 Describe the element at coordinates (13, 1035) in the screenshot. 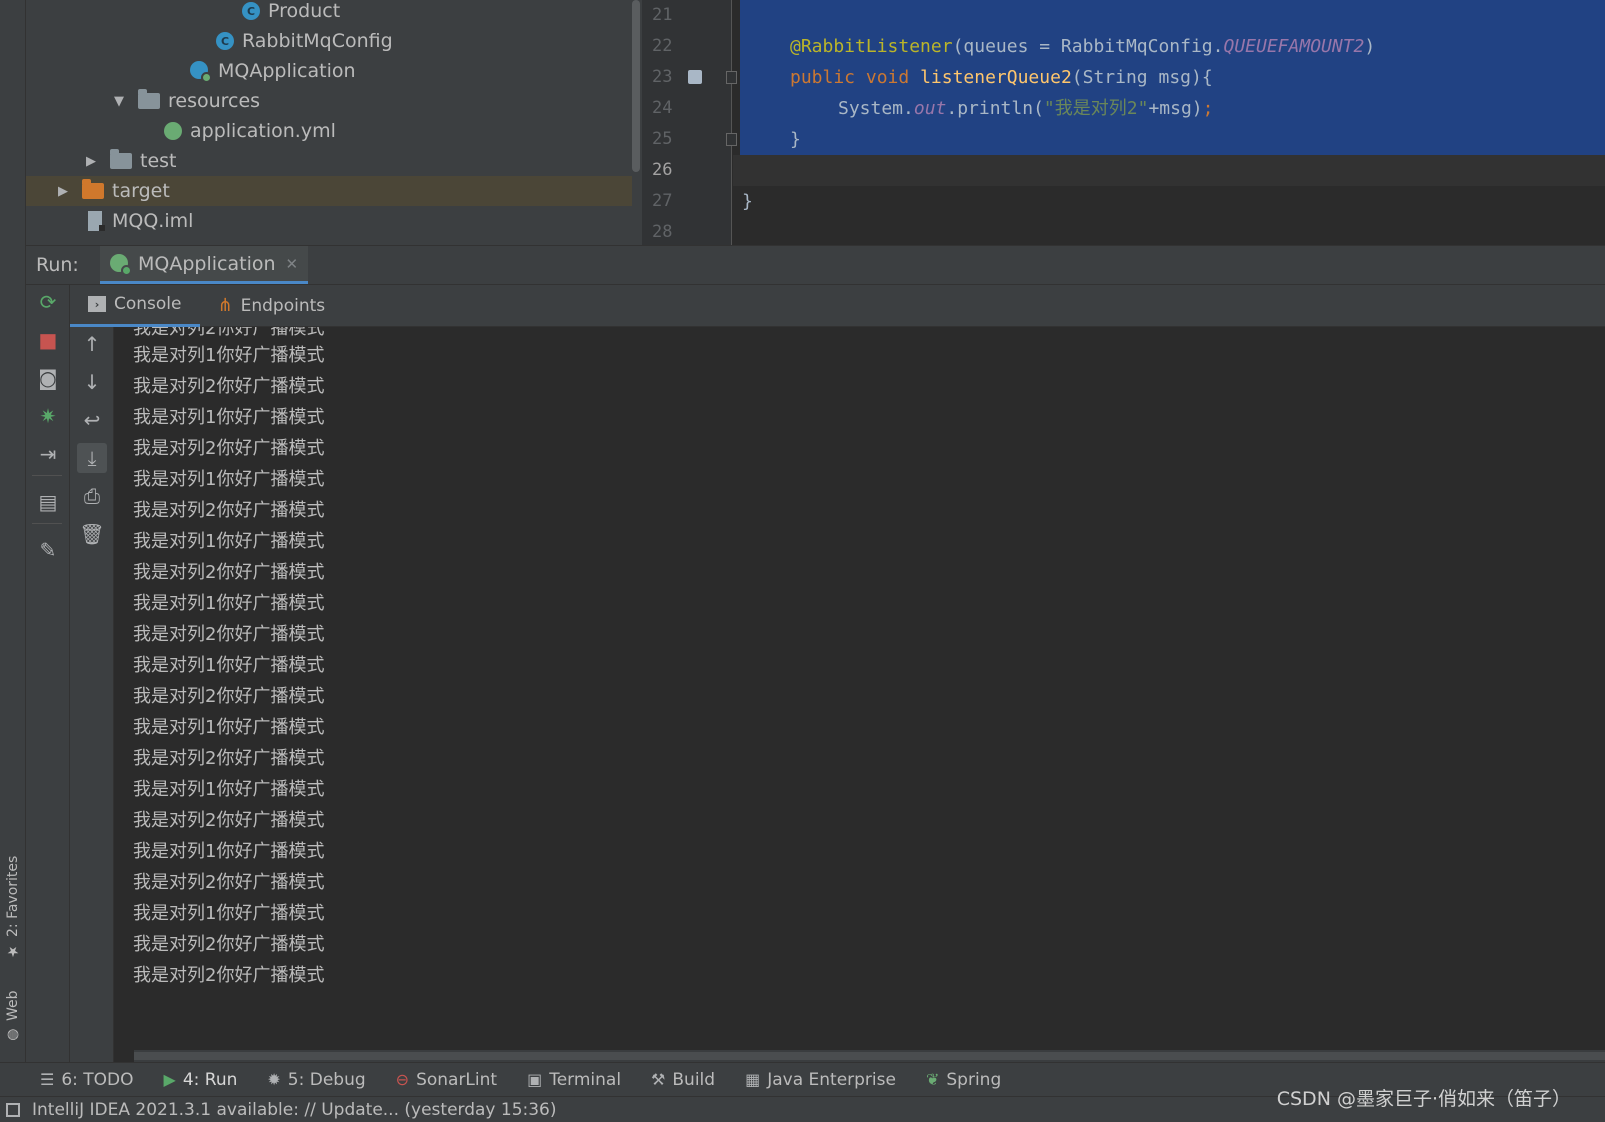

I see `globe-icon: ◍` at that location.